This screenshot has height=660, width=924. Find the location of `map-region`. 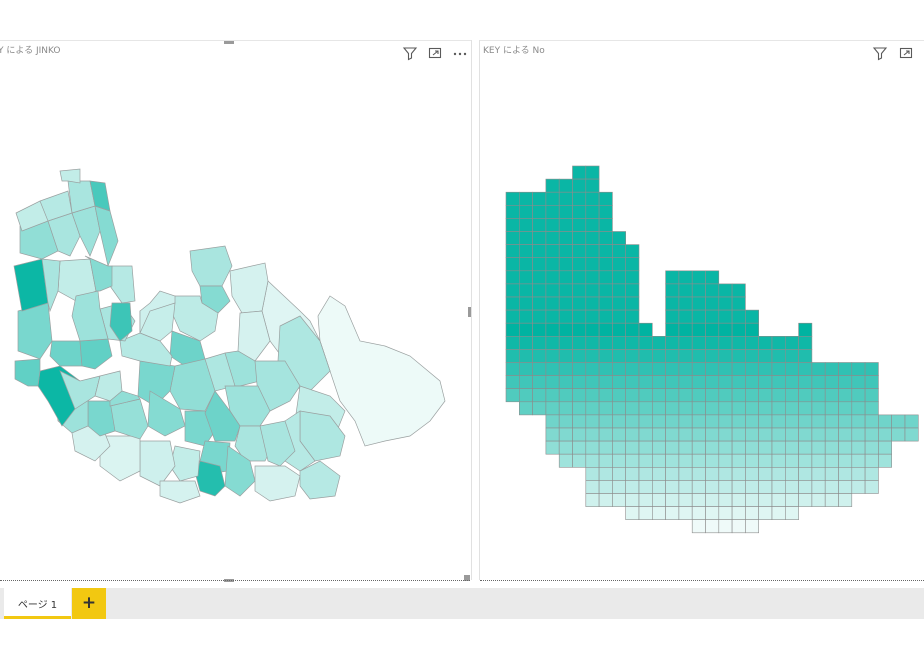

map-region is located at coordinates (96, 354).